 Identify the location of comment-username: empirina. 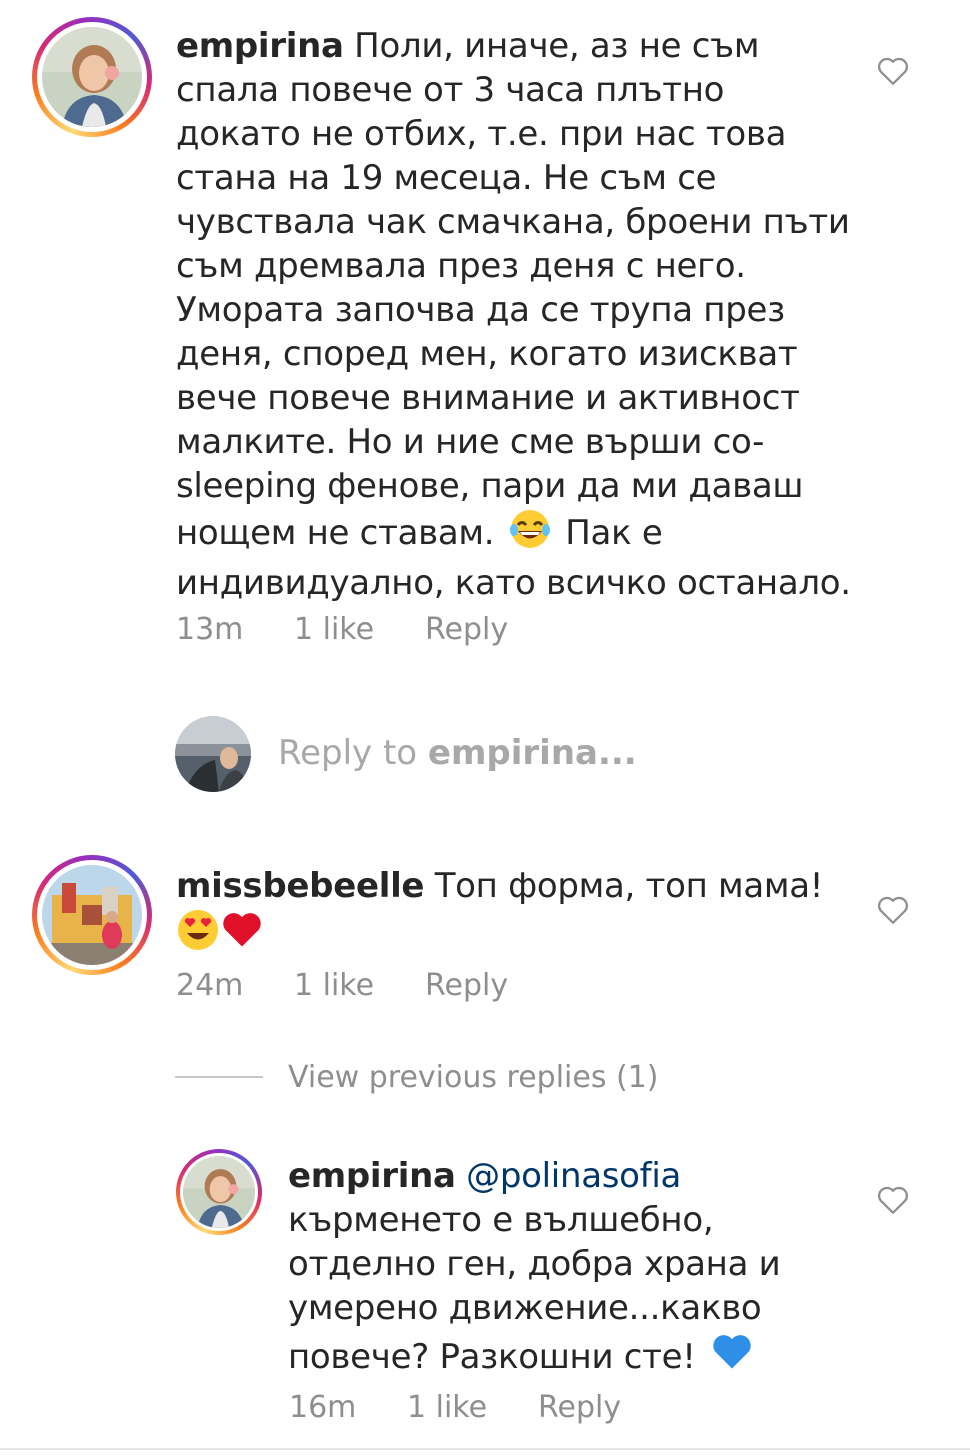
(260, 46).